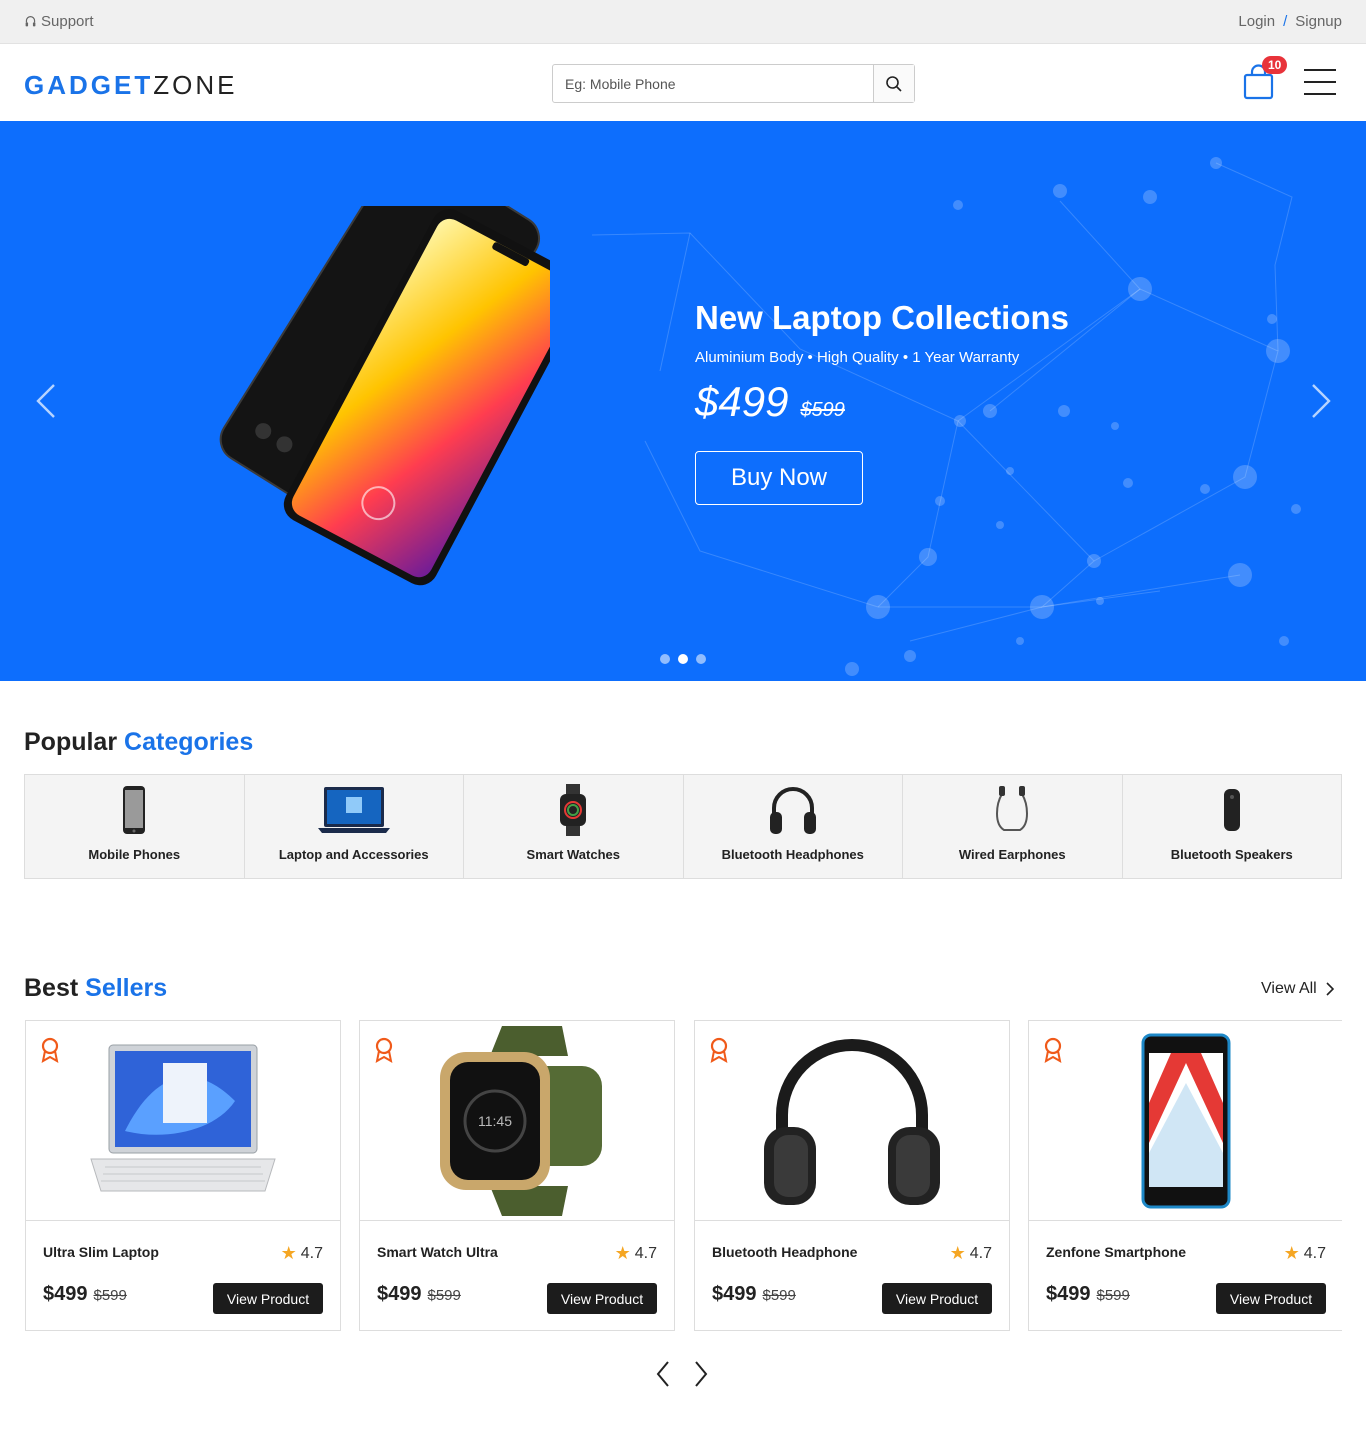  What do you see at coordinates (1320, 82) in the screenshot?
I see `menu-button` at bounding box center [1320, 82].